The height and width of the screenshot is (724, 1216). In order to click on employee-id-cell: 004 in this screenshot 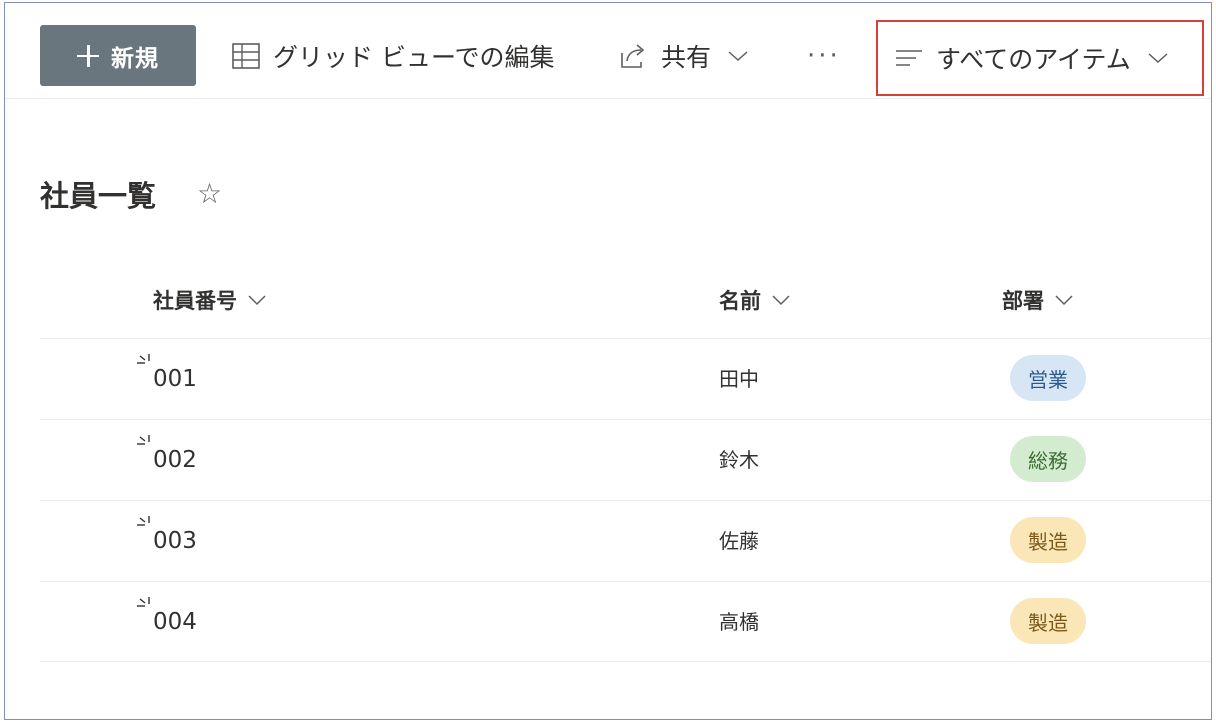, I will do `click(175, 622)`.